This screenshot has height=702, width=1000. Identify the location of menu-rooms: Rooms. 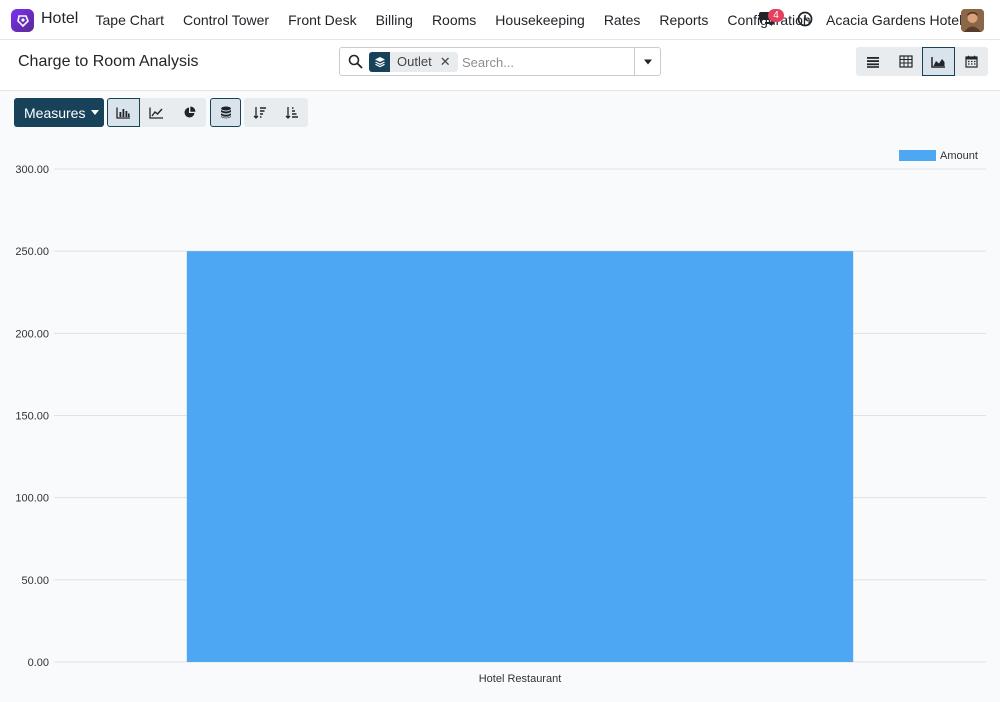
(453, 20).